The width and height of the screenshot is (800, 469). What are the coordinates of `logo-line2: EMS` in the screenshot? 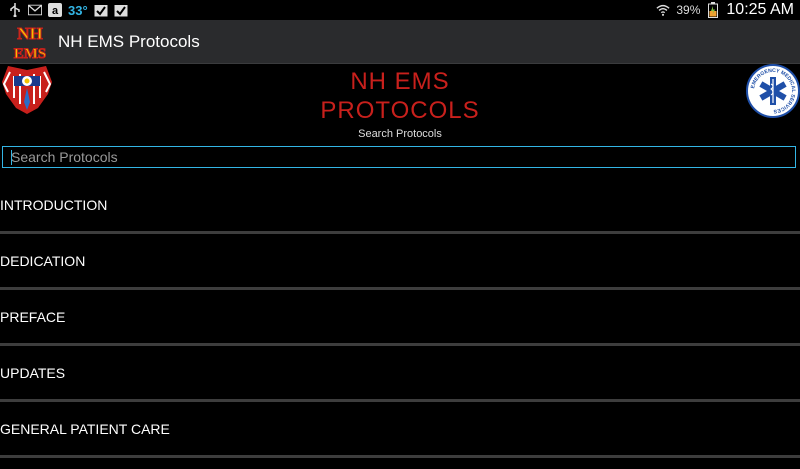 It's located at (30, 54).